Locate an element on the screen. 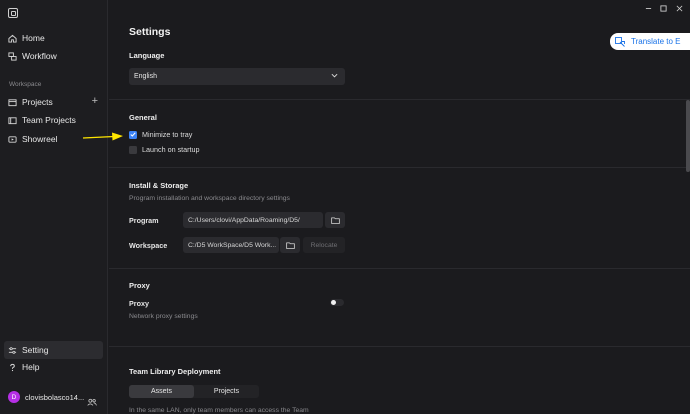 The width and height of the screenshot is (690, 414). workspace-browse-button is located at coordinates (290, 245).